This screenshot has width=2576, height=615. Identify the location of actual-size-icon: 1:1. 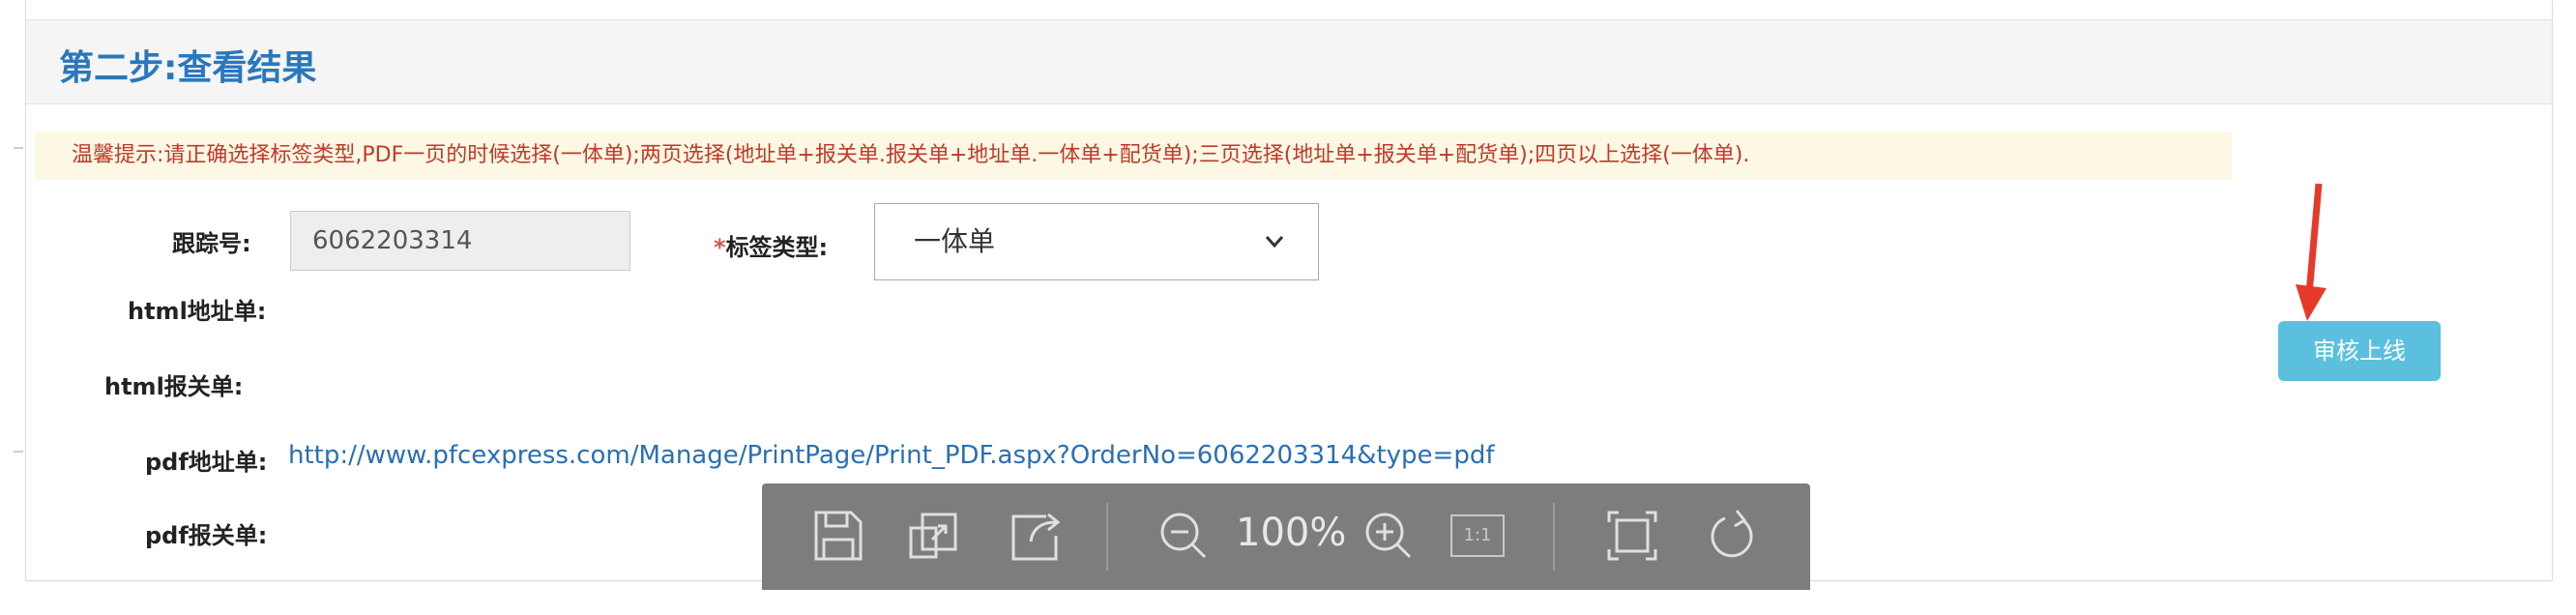
(1477, 535).